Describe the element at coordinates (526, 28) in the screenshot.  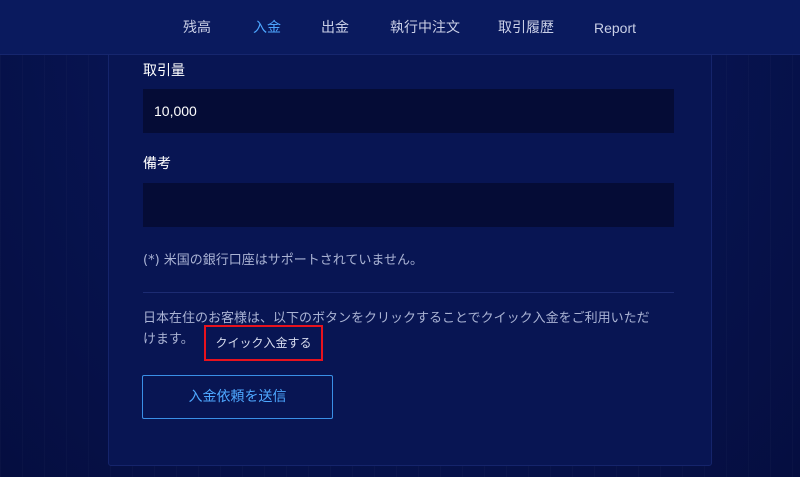
I see `nav-item-trade-history: 取引履歴` at that location.